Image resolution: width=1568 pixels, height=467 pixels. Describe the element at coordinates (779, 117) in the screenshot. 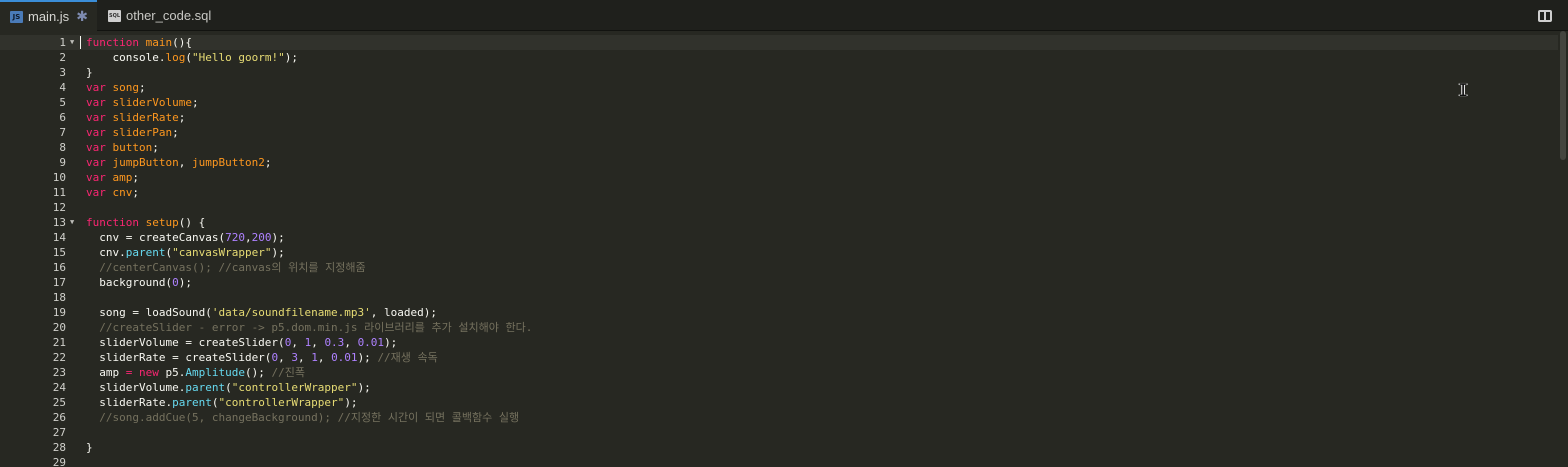

I see `code-line: 6 var sliderRate;` at that location.